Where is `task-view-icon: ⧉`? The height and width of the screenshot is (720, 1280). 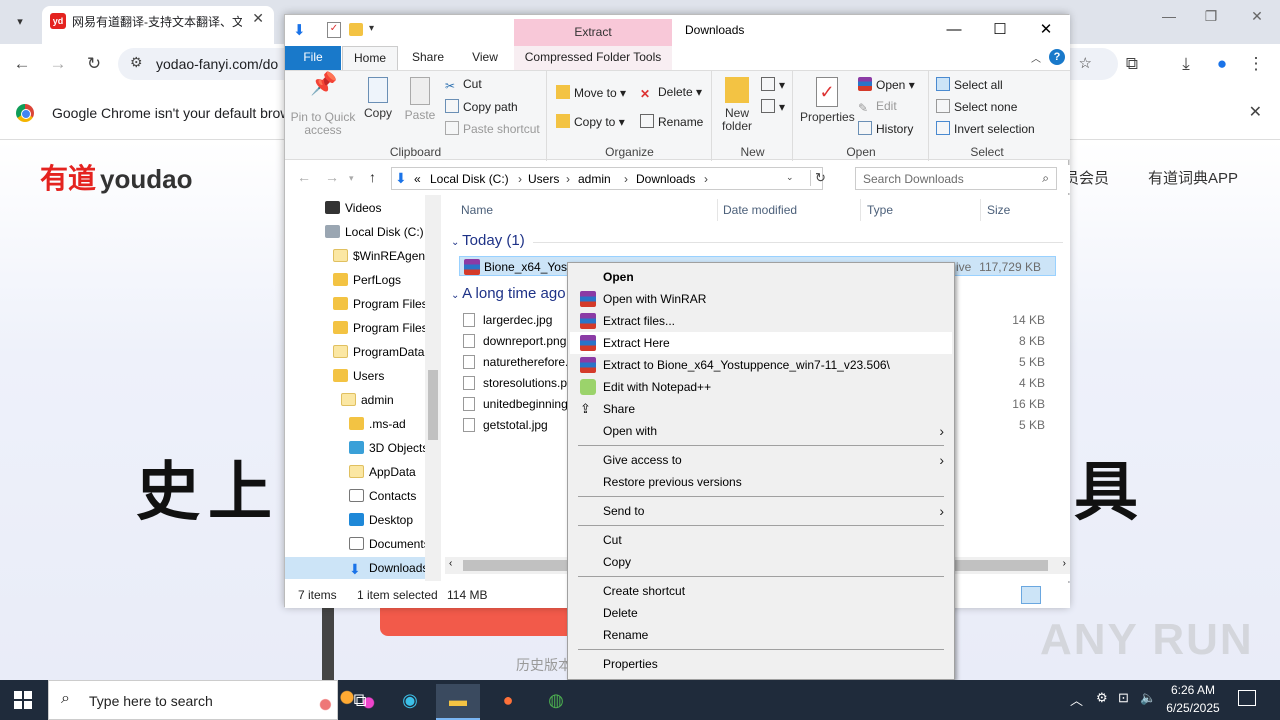 task-view-icon: ⧉ is located at coordinates (360, 702).